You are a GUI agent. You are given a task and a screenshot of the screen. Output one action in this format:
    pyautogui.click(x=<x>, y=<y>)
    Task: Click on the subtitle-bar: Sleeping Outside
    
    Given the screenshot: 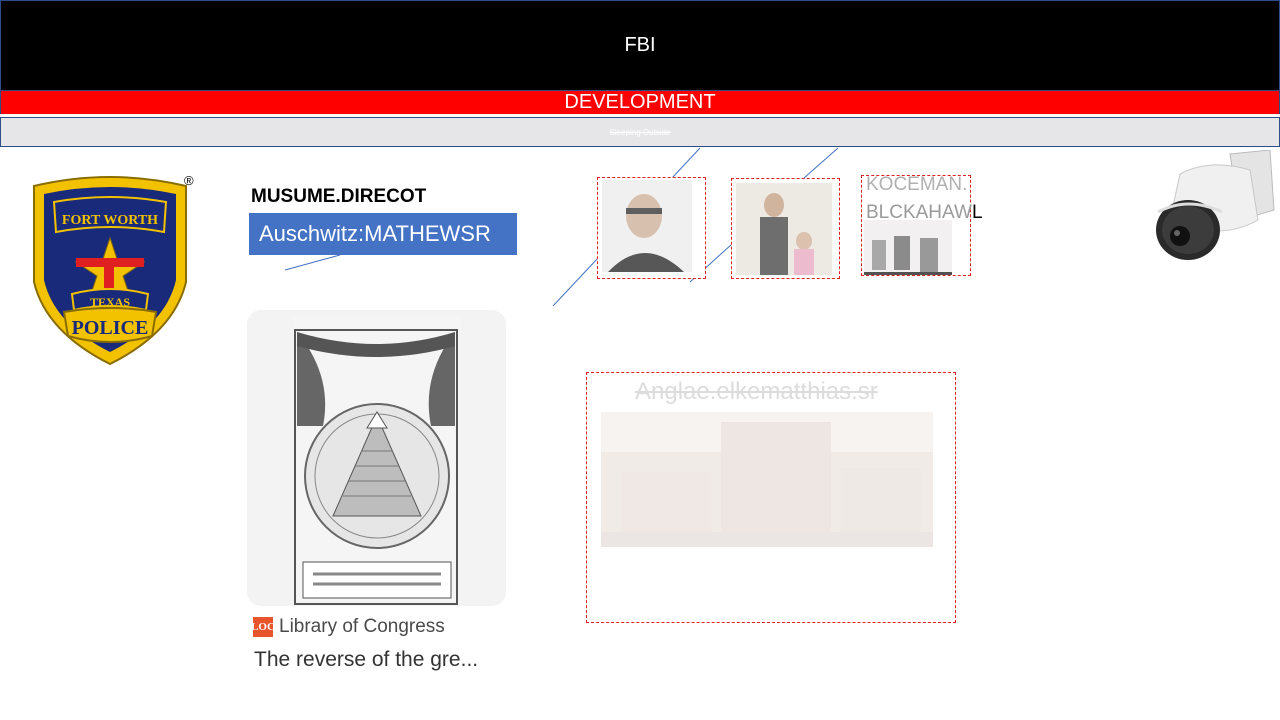 What is the action you would take?
    pyautogui.click(x=640, y=132)
    